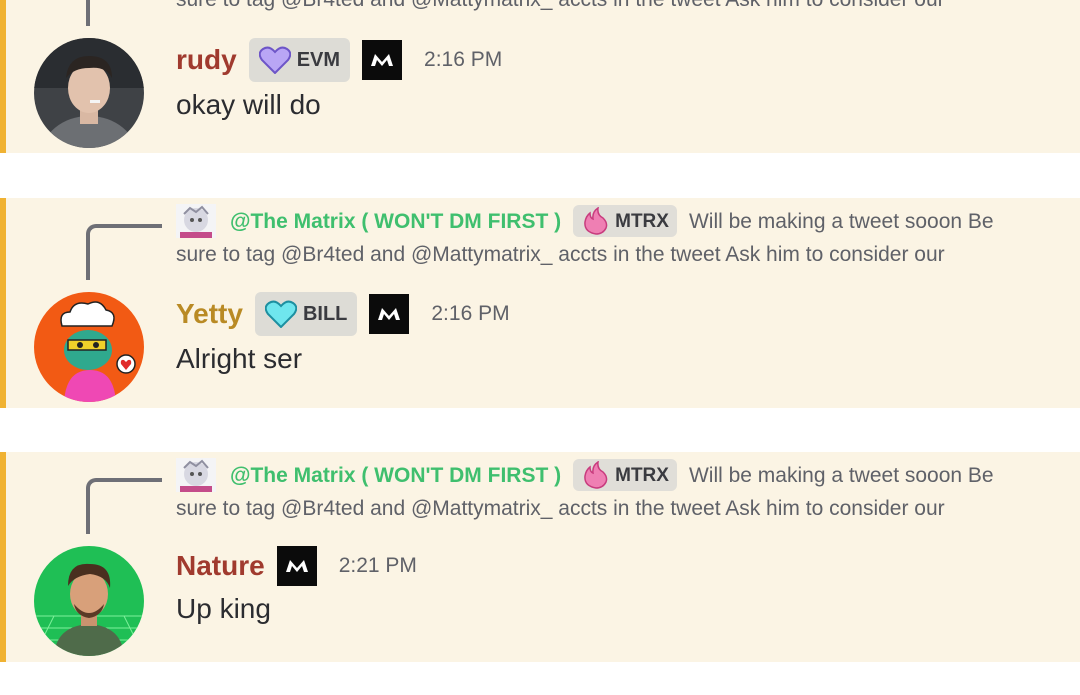 Image resolution: width=1080 pixels, height=695 pixels. I want to click on cyan-heart-icon, so click(280, 314).